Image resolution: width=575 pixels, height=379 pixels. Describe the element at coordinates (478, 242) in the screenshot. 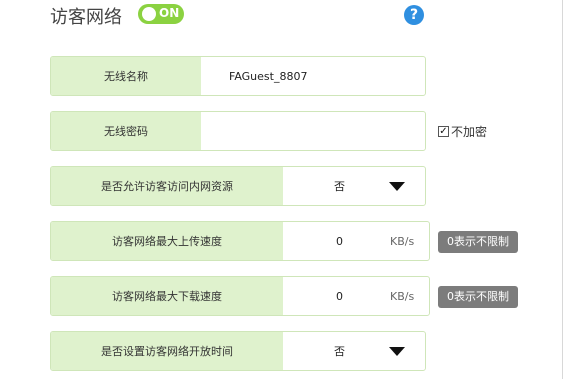

I see `upload-hint-badge: 0表示不限制` at that location.